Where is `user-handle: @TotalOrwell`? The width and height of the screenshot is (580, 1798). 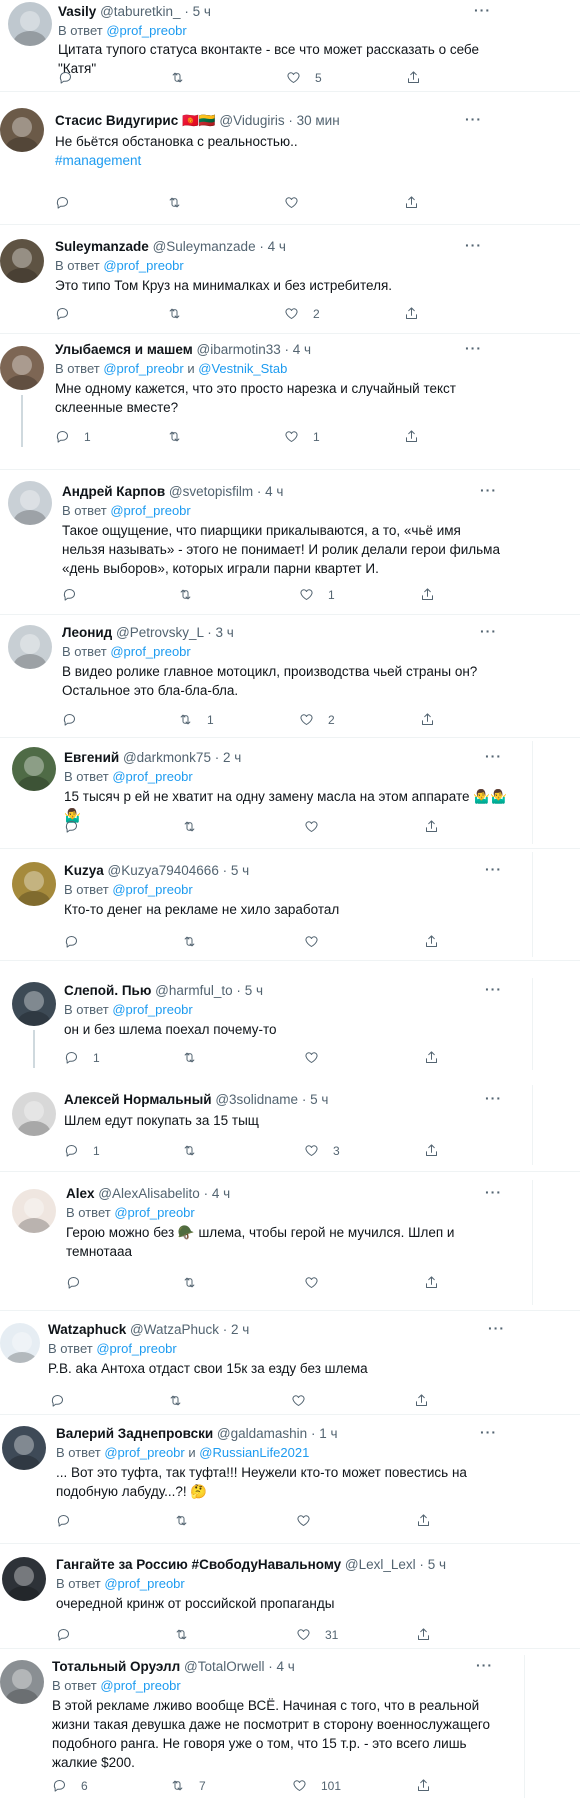
user-handle: @TotalOrwell is located at coordinates (224, 1666).